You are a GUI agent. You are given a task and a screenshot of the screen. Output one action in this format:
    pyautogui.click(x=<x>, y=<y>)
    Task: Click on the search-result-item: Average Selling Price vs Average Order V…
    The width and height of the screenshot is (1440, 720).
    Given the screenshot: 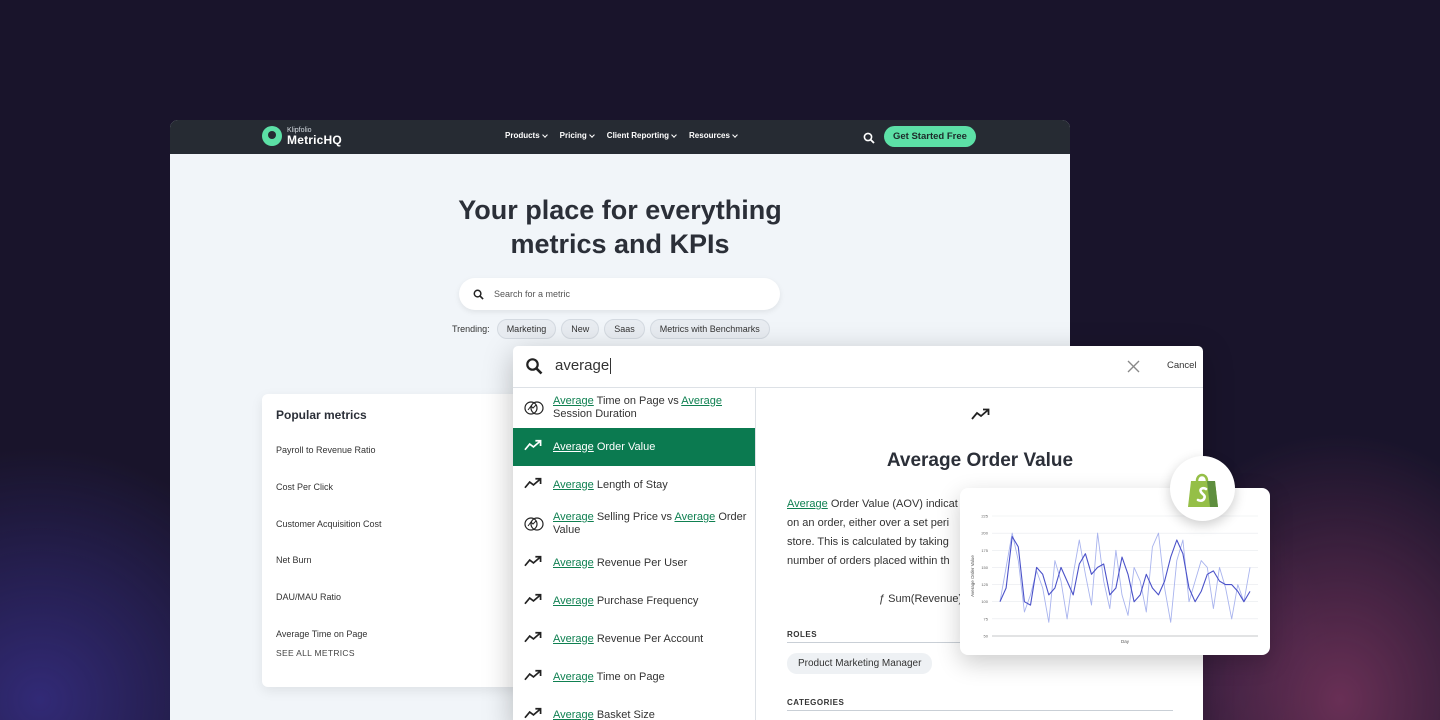 What is the action you would take?
    pyautogui.click(x=634, y=524)
    